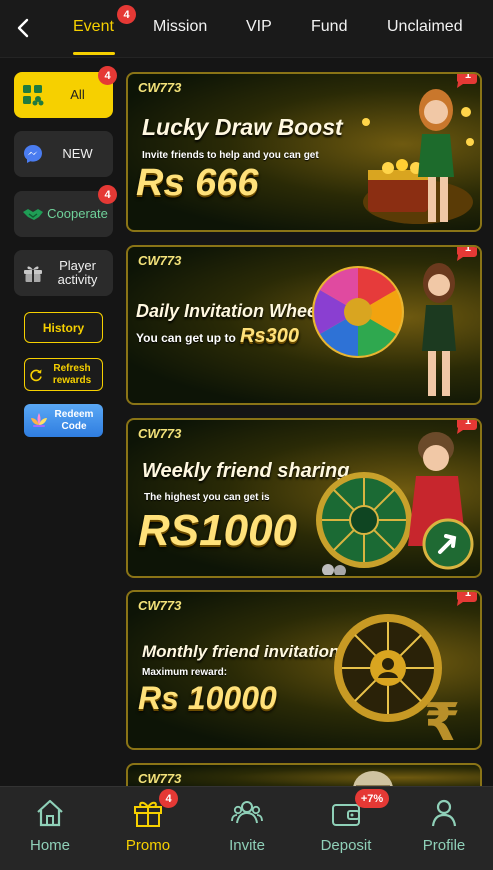 The image size is (493, 870). Describe the element at coordinates (444, 845) in the screenshot. I see `nav-label: Profile` at that location.